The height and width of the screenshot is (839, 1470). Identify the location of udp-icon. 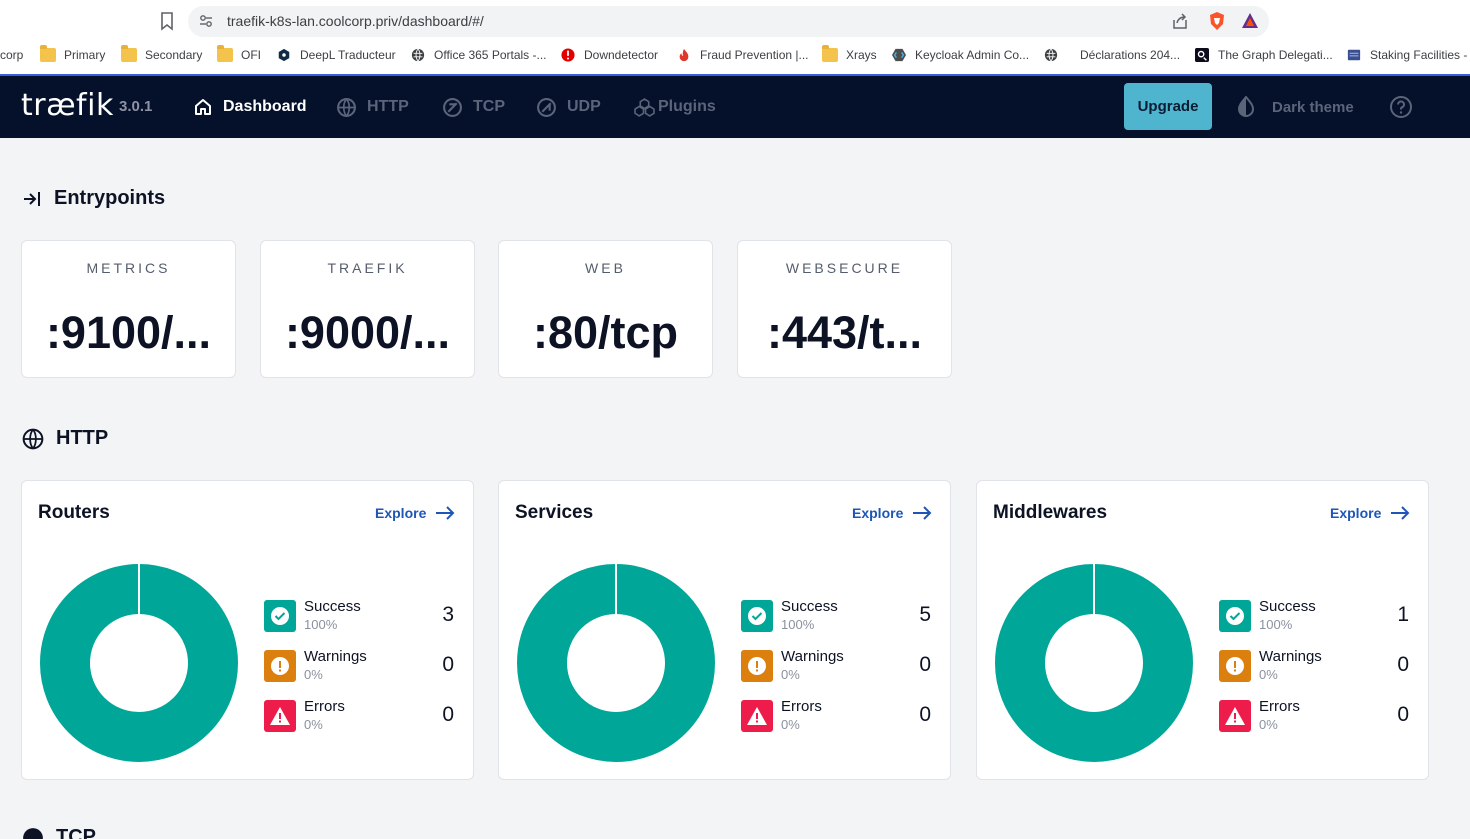
(546, 107).